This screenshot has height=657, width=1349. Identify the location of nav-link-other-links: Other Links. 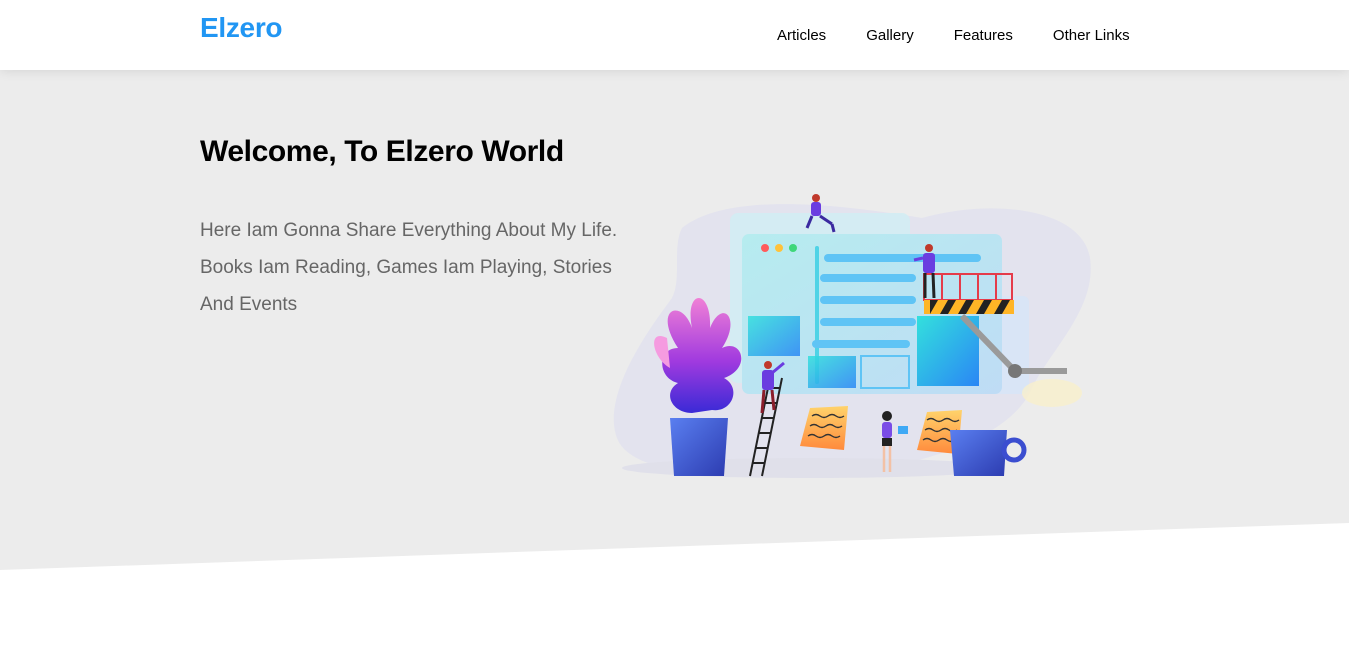
(1091, 35).